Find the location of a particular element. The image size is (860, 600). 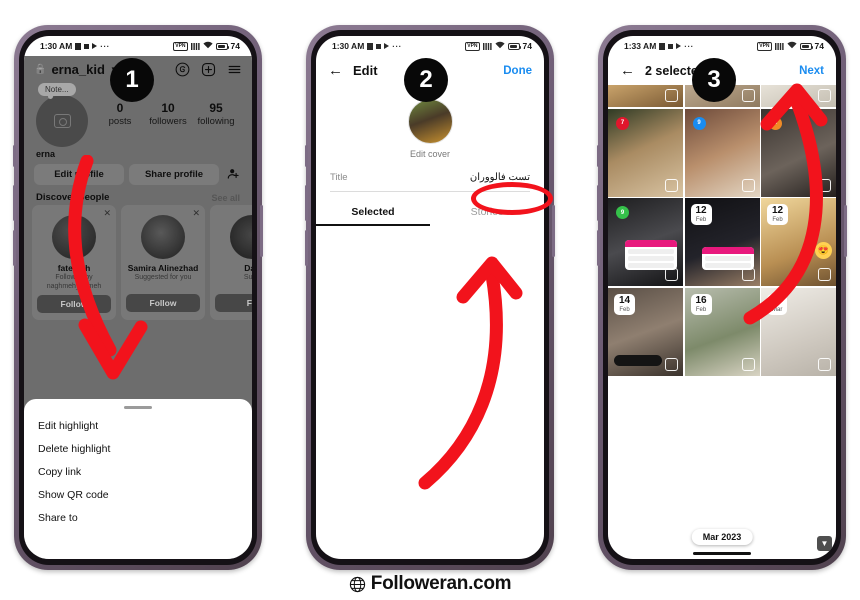

follow-button: Fo is located at coordinates (233, 303).